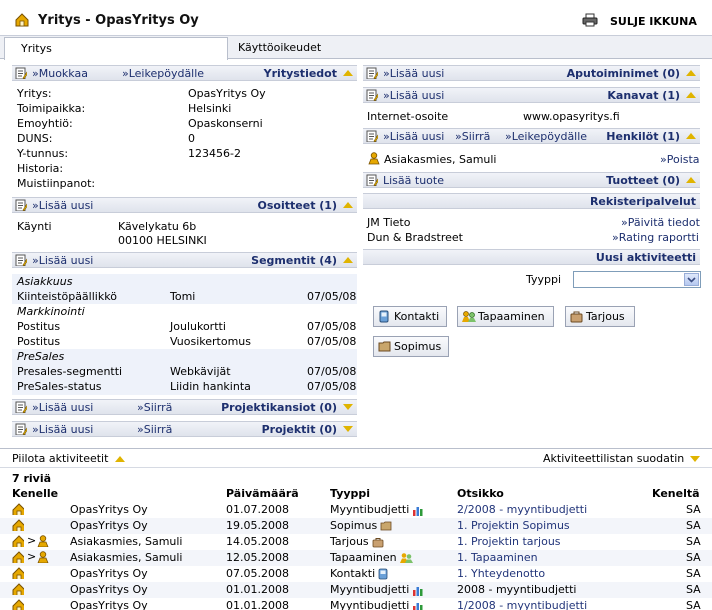 This screenshot has width=712, height=610. Describe the element at coordinates (328, 48) in the screenshot. I see `tab-kayttooikeudet: Käyttöoikeudet` at that location.